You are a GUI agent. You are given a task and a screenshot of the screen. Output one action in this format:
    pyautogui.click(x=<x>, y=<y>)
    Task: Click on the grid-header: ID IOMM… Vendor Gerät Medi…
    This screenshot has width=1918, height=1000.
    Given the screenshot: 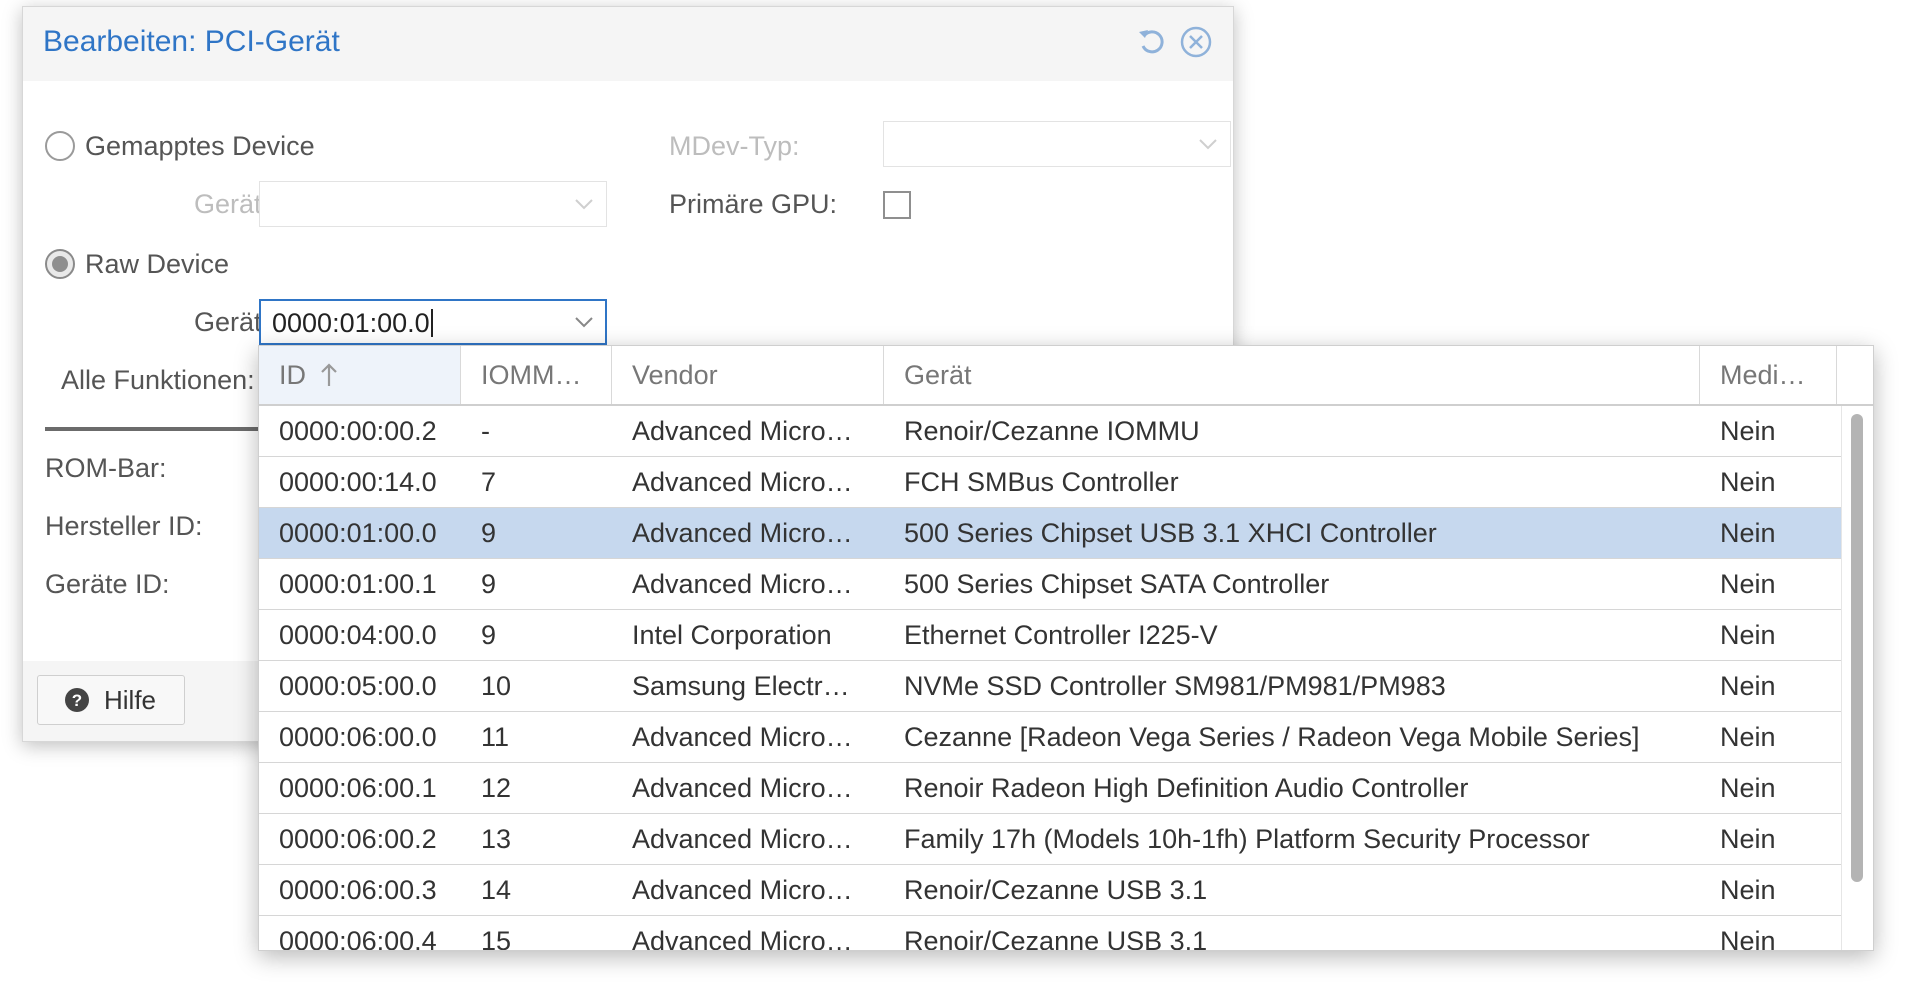 What is the action you would take?
    pyautogui.click(x=1050, y=376)
    